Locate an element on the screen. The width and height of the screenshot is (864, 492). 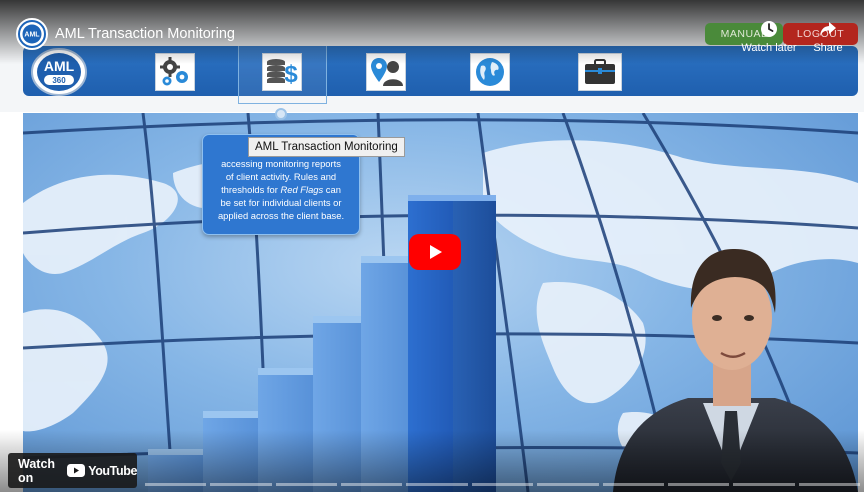
watch-on-youtube-button: Watch on YouTube is located at coordinates (72, 470).